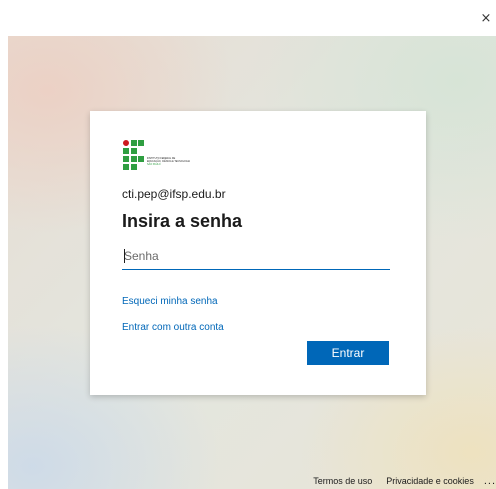  I want to click on close-icon: ×, so click(486, 18).